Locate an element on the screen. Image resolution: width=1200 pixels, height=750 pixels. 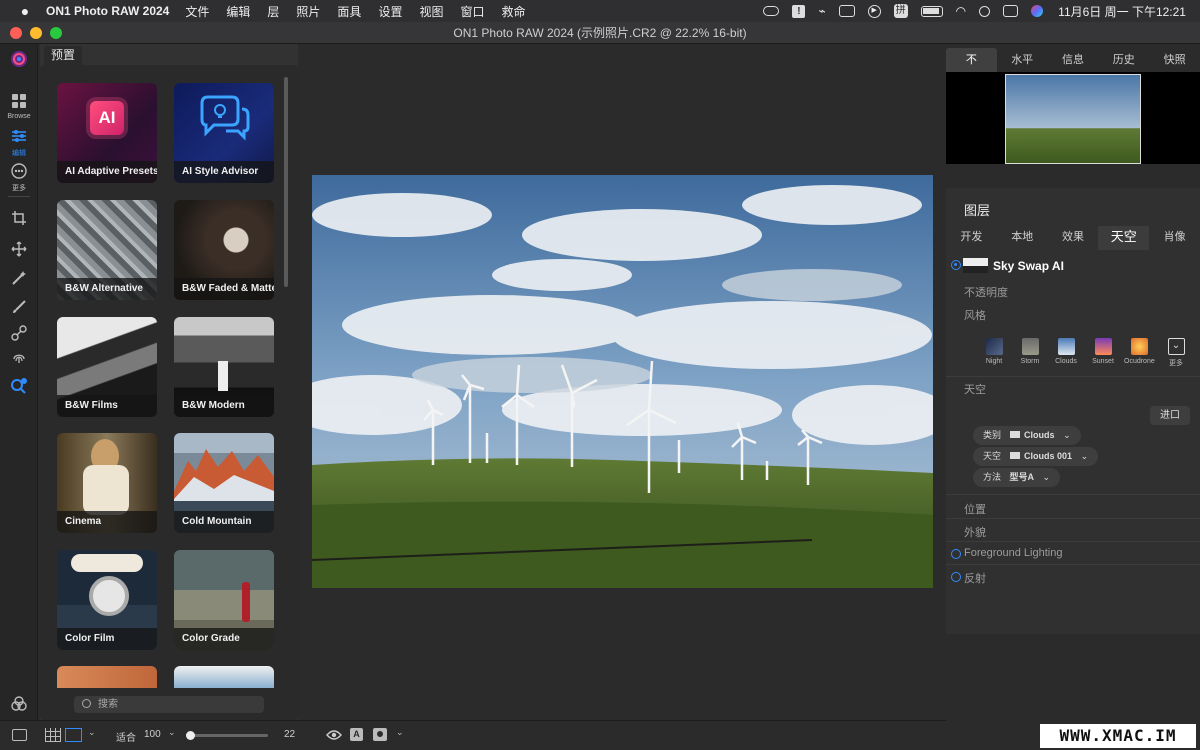
navigator-thumbnail is located at coordinates (1073, 119).